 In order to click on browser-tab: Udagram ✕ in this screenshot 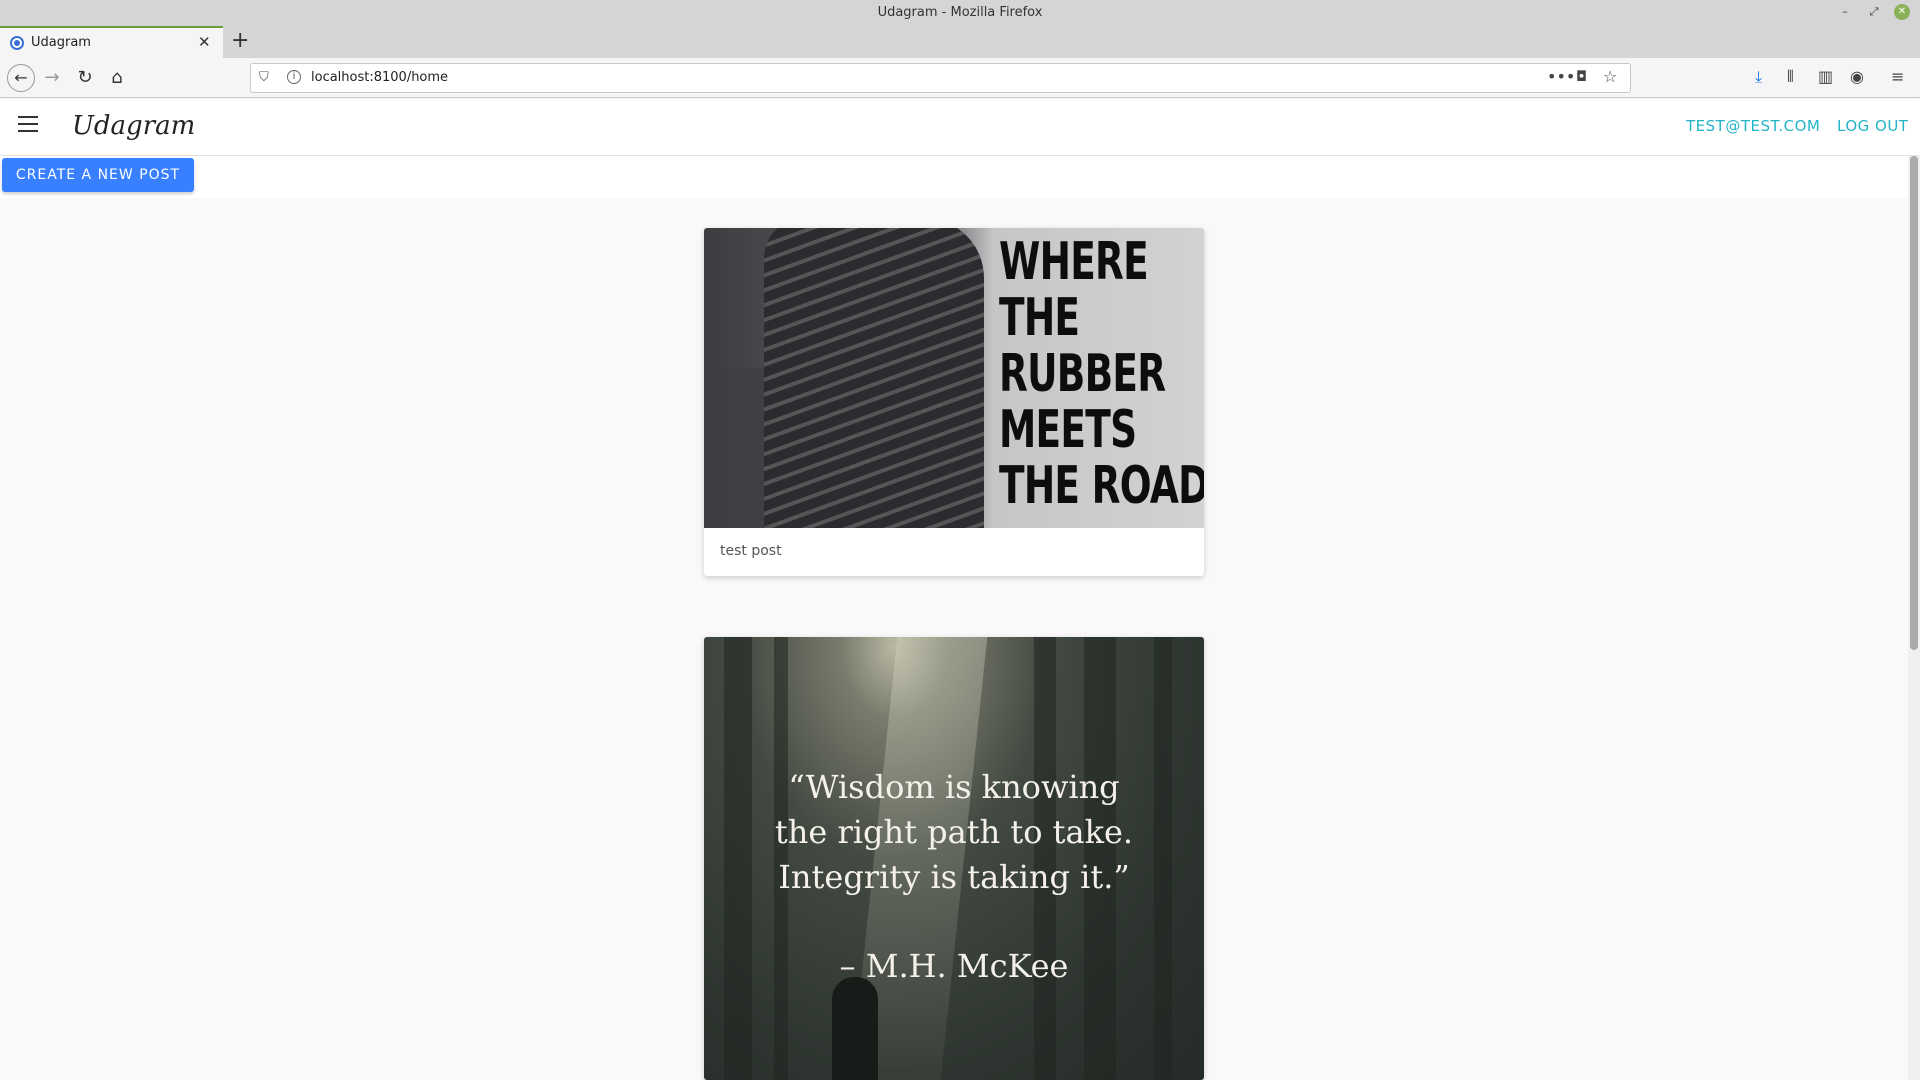, I will do `click(111, 42)`.